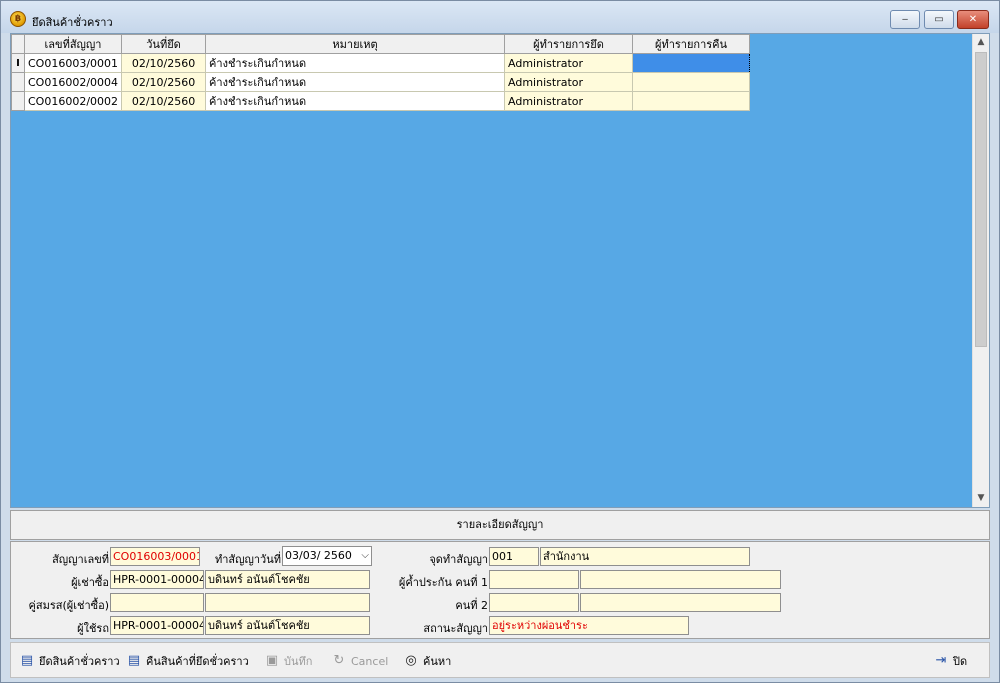 This screenshot has width=1000, height=683. Describe the element at coordinates (80, 559) in the screenshot. I see `contract-no-label: สัญญาเลขที่` at that location.